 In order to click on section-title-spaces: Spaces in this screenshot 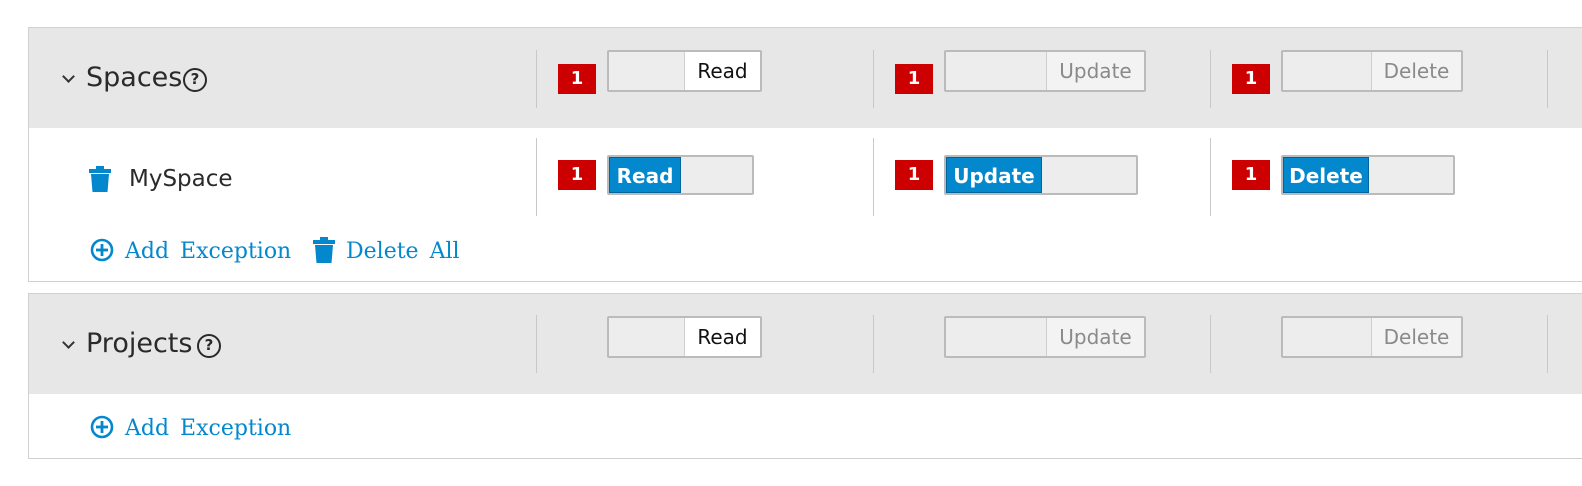, I will do `click(134, 77)`.